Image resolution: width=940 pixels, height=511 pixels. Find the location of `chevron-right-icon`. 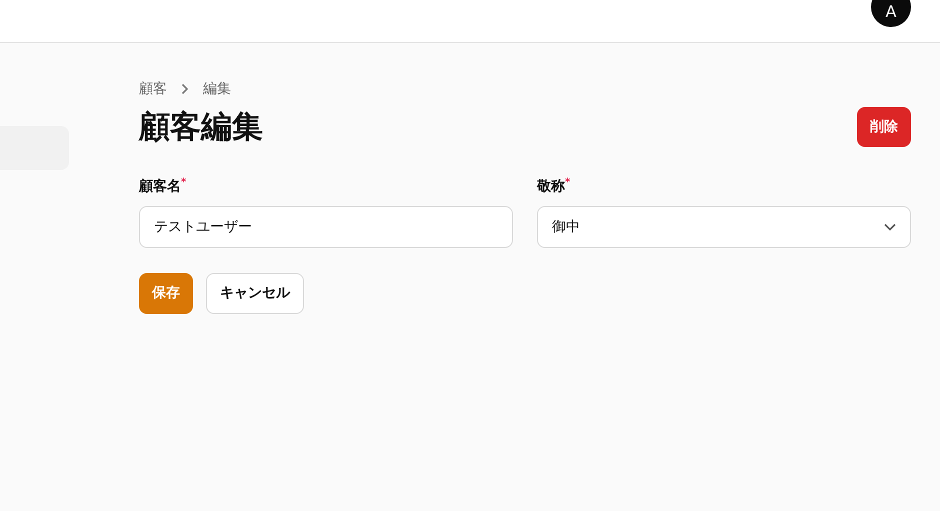

chevron-right-icon is located at coordinates (185, 89).